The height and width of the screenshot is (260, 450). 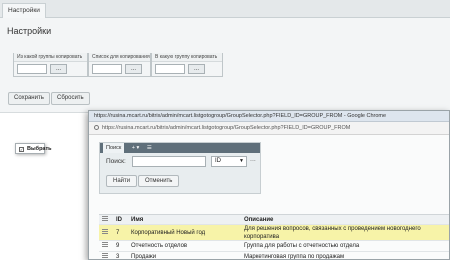 What do you see at coordinates (70, 98) in the screenshot?
I see `reset-button: Сбросить` at bounding box center [70, 98].